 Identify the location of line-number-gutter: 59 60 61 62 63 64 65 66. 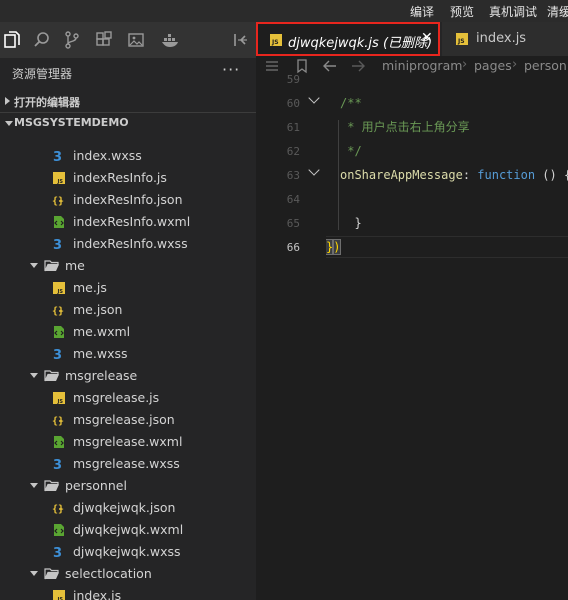
(291, 336).